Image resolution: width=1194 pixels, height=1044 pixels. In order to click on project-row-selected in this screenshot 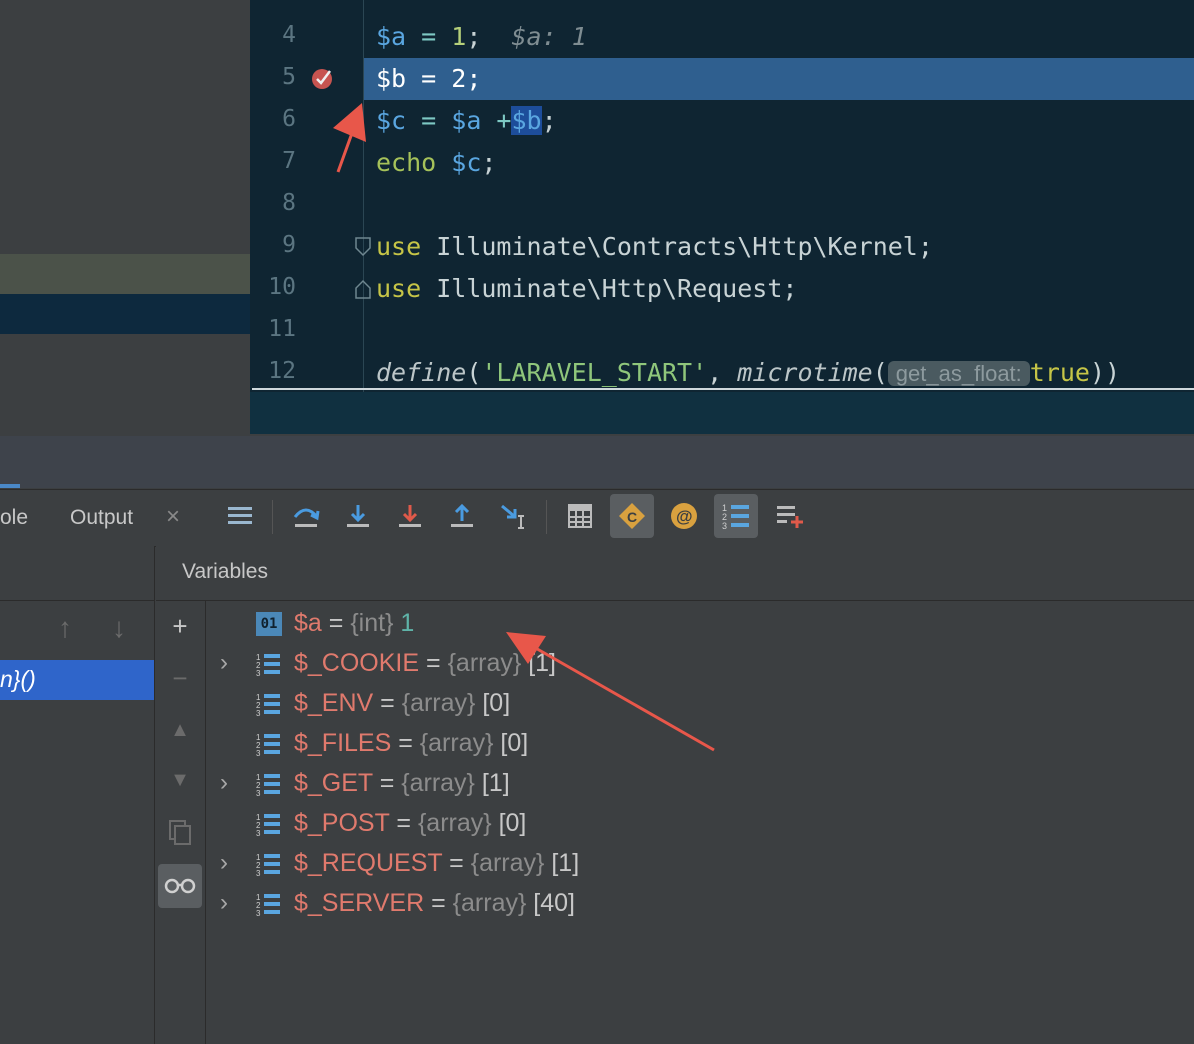, I will do `click(125, 314)`.